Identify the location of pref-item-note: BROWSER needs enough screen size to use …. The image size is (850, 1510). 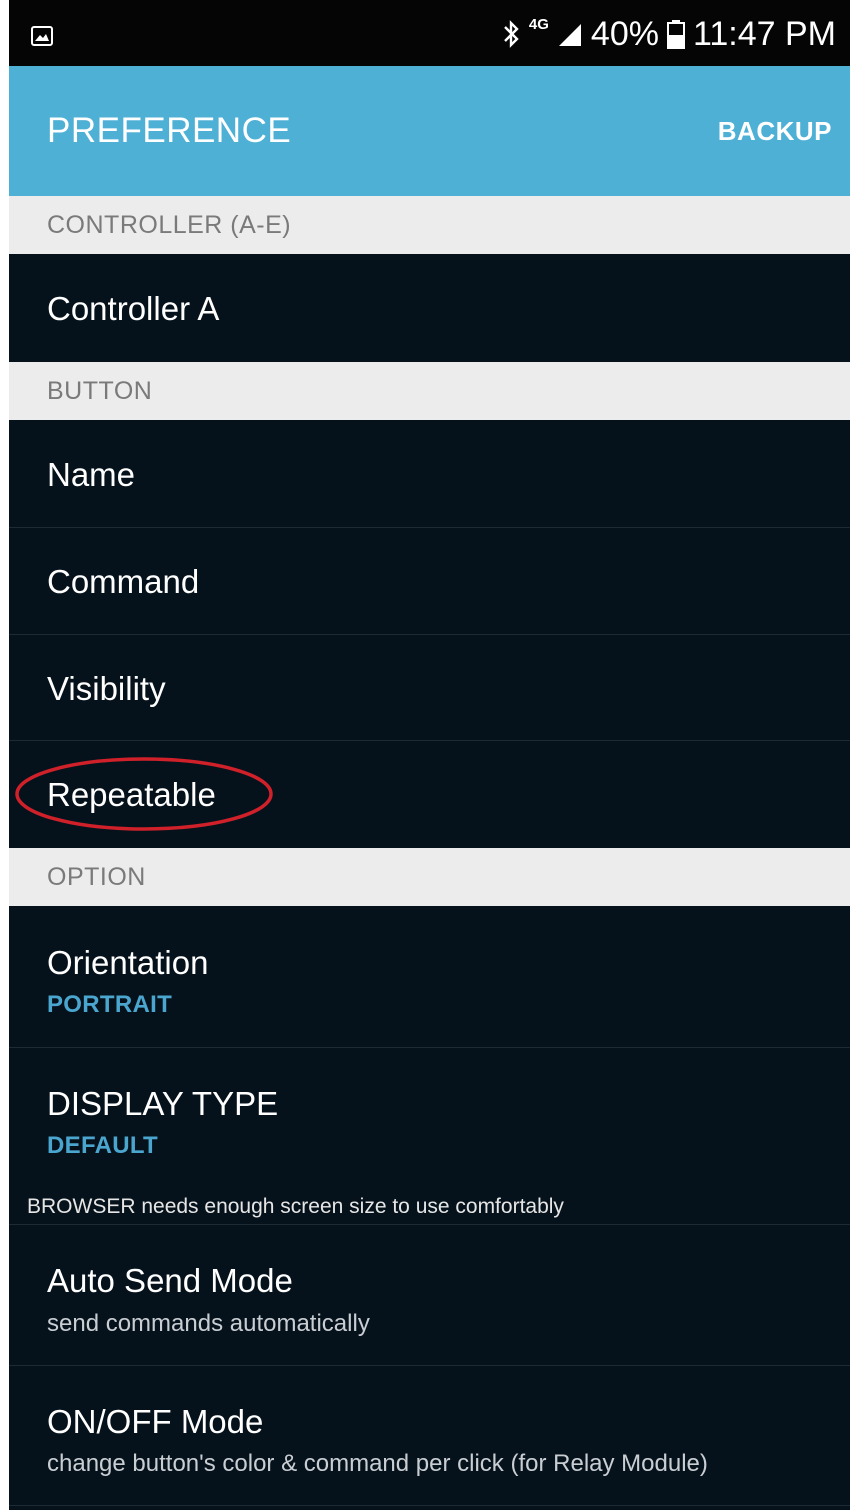
(295, 1206).